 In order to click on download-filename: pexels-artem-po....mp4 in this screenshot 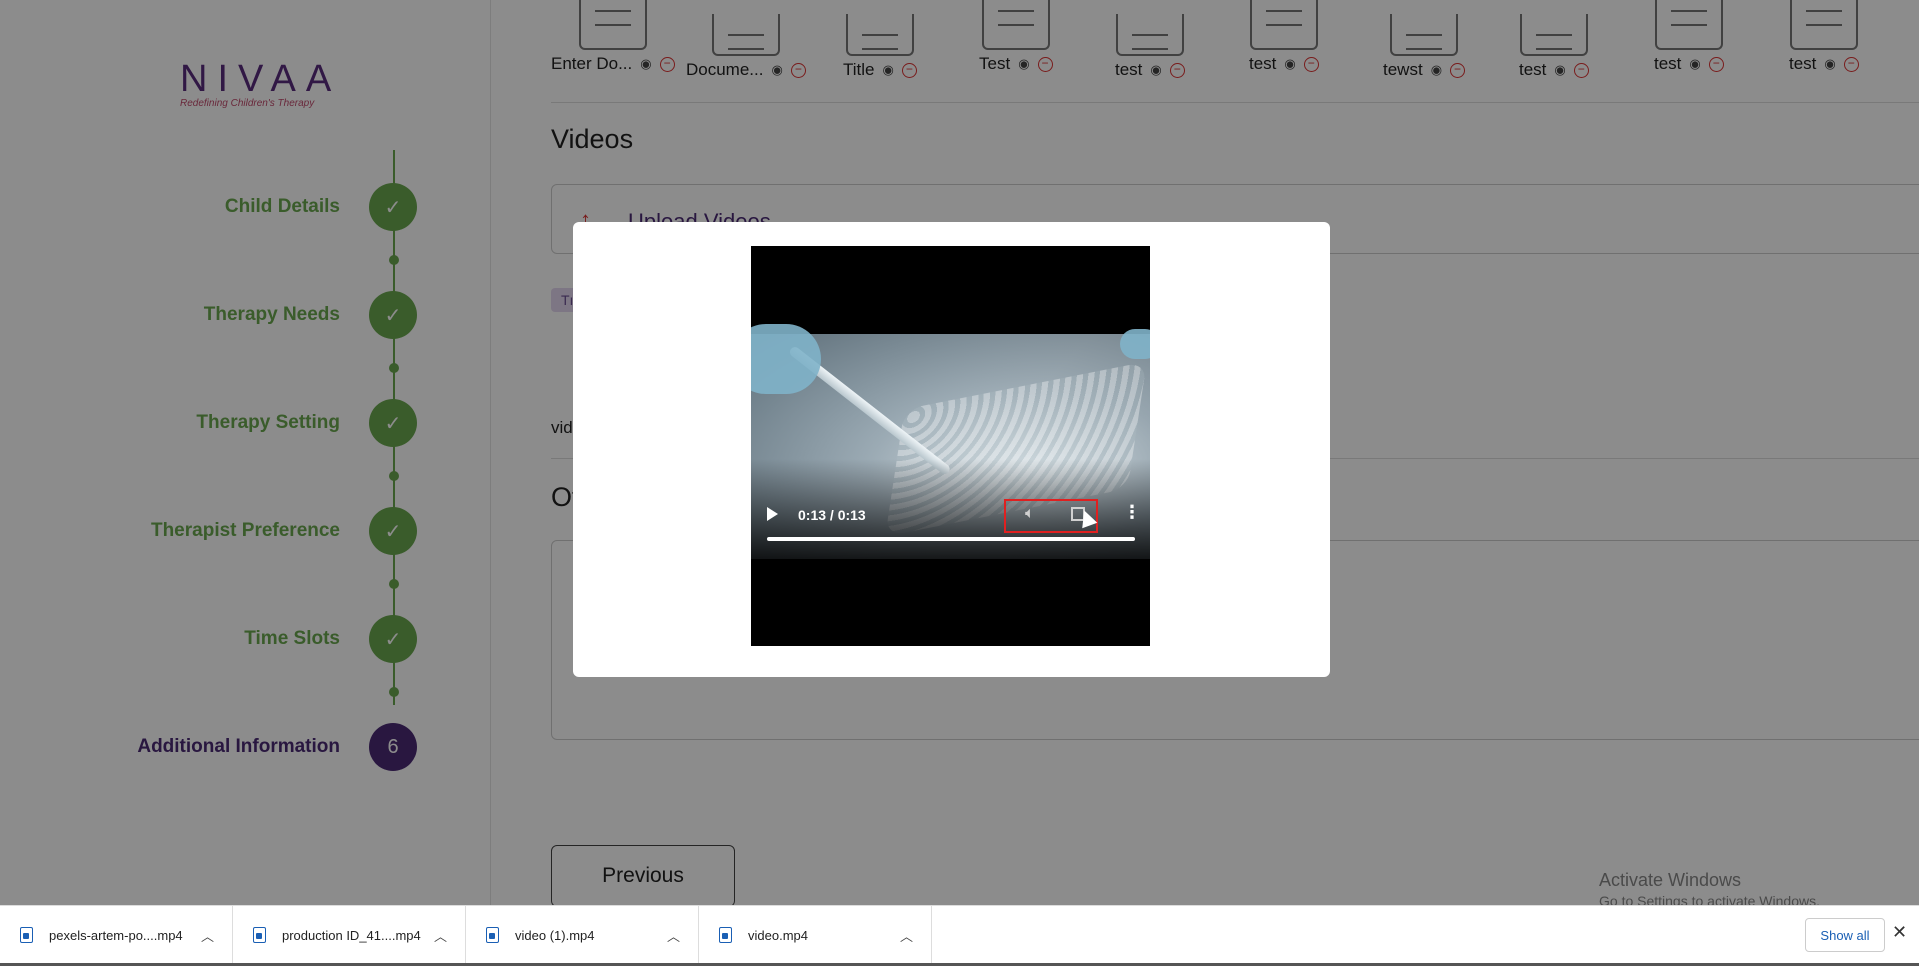, I will do `click(116, 935)`.